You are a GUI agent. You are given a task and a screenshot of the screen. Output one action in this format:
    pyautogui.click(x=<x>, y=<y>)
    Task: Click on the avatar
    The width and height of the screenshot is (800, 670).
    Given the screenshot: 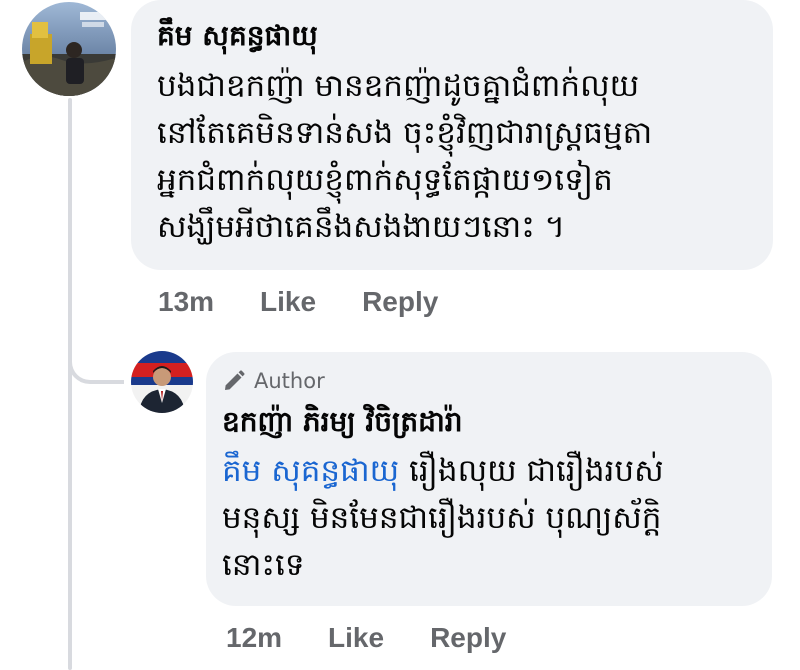 What is the action you would take?
    pyautogui.click(x=69, y=49)
    